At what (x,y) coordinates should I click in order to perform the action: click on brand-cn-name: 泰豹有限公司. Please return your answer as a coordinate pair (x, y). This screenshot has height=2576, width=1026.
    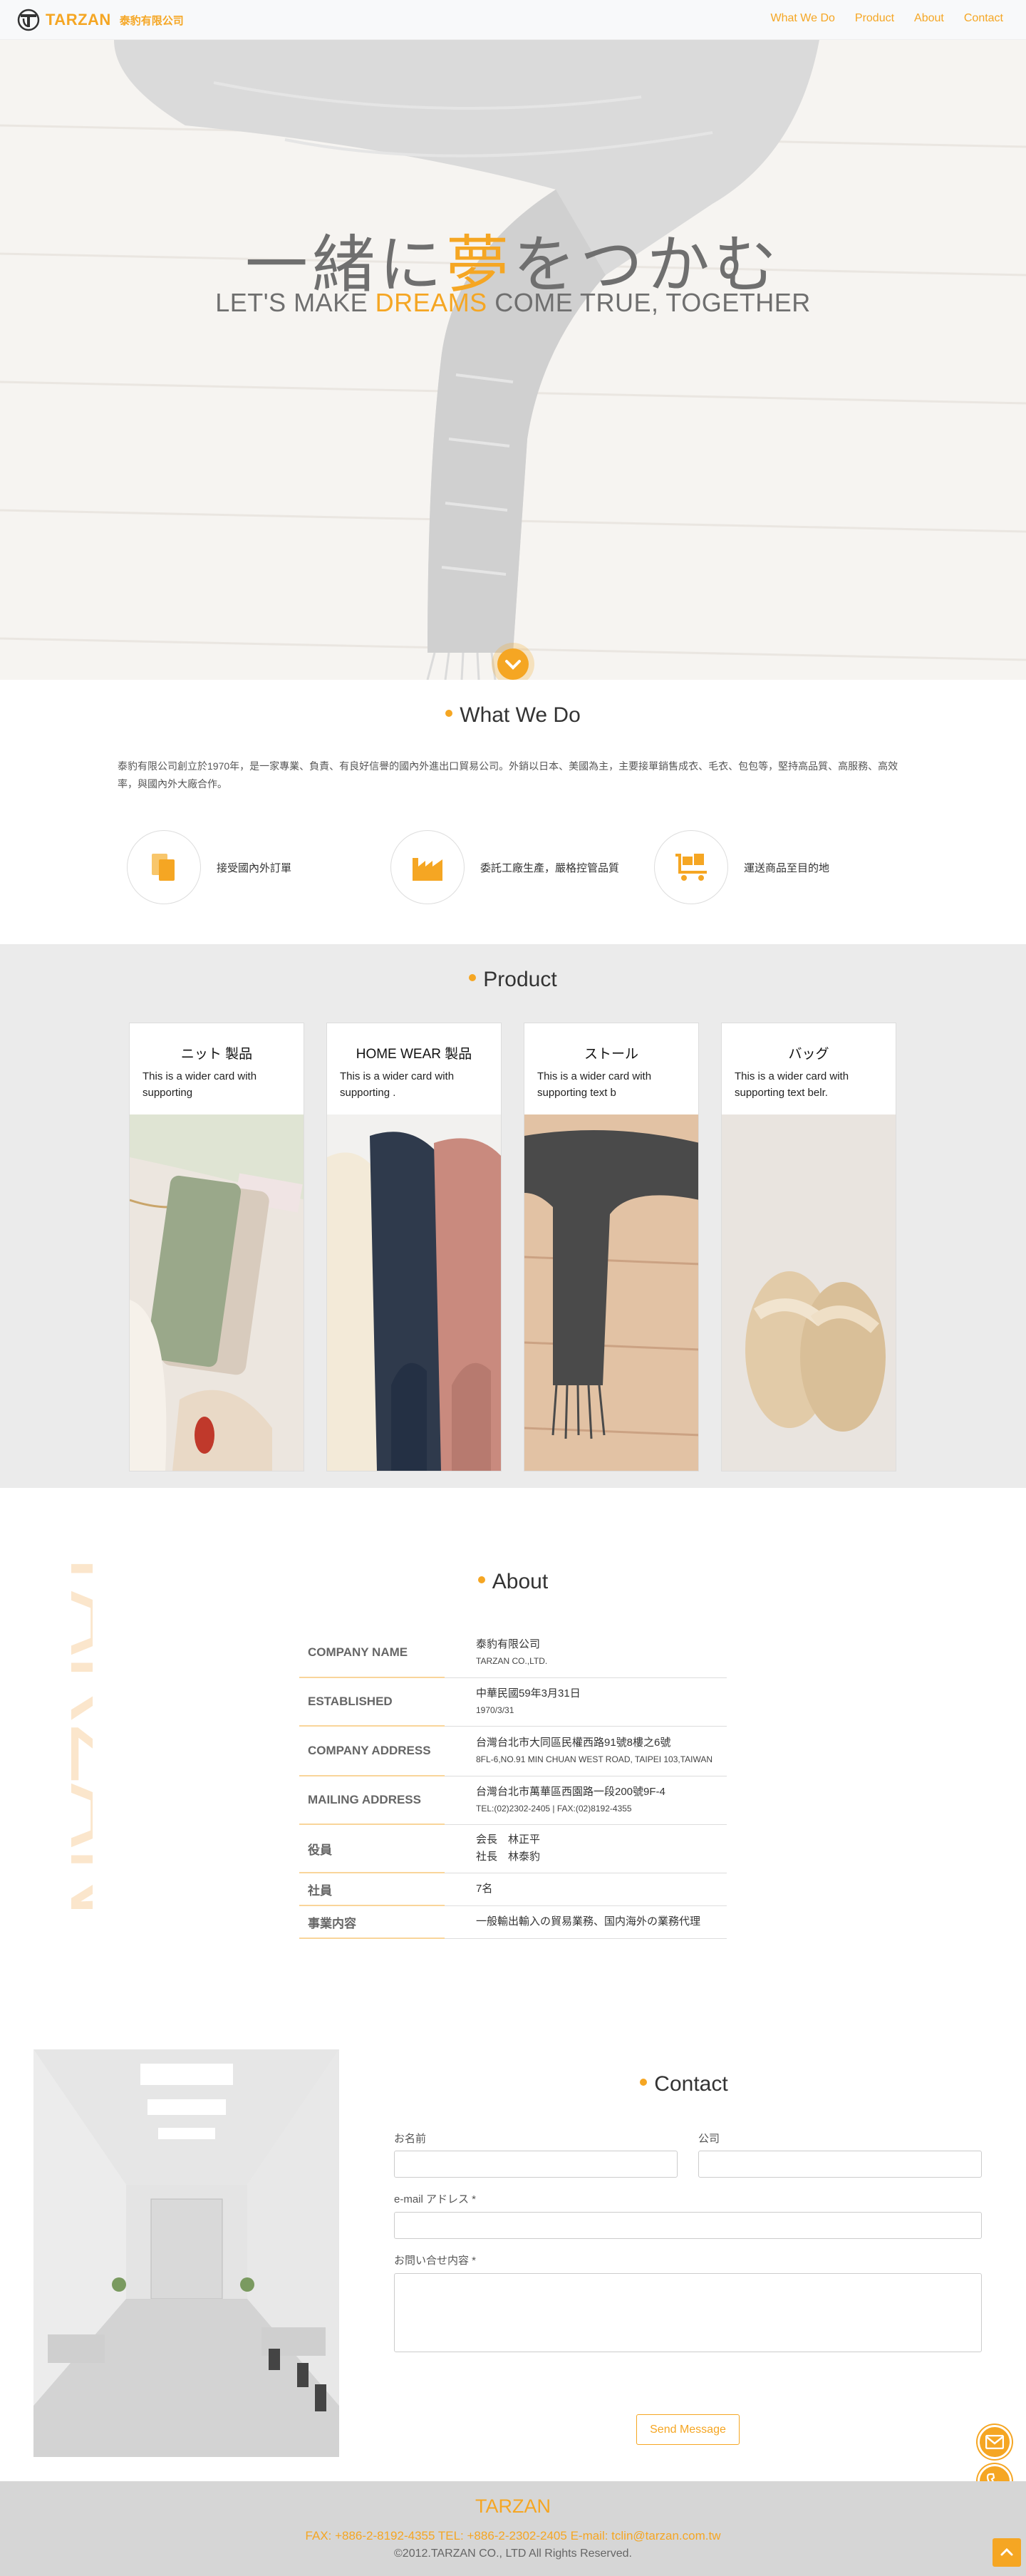
    Looking at the image, I should click on (151, 21).